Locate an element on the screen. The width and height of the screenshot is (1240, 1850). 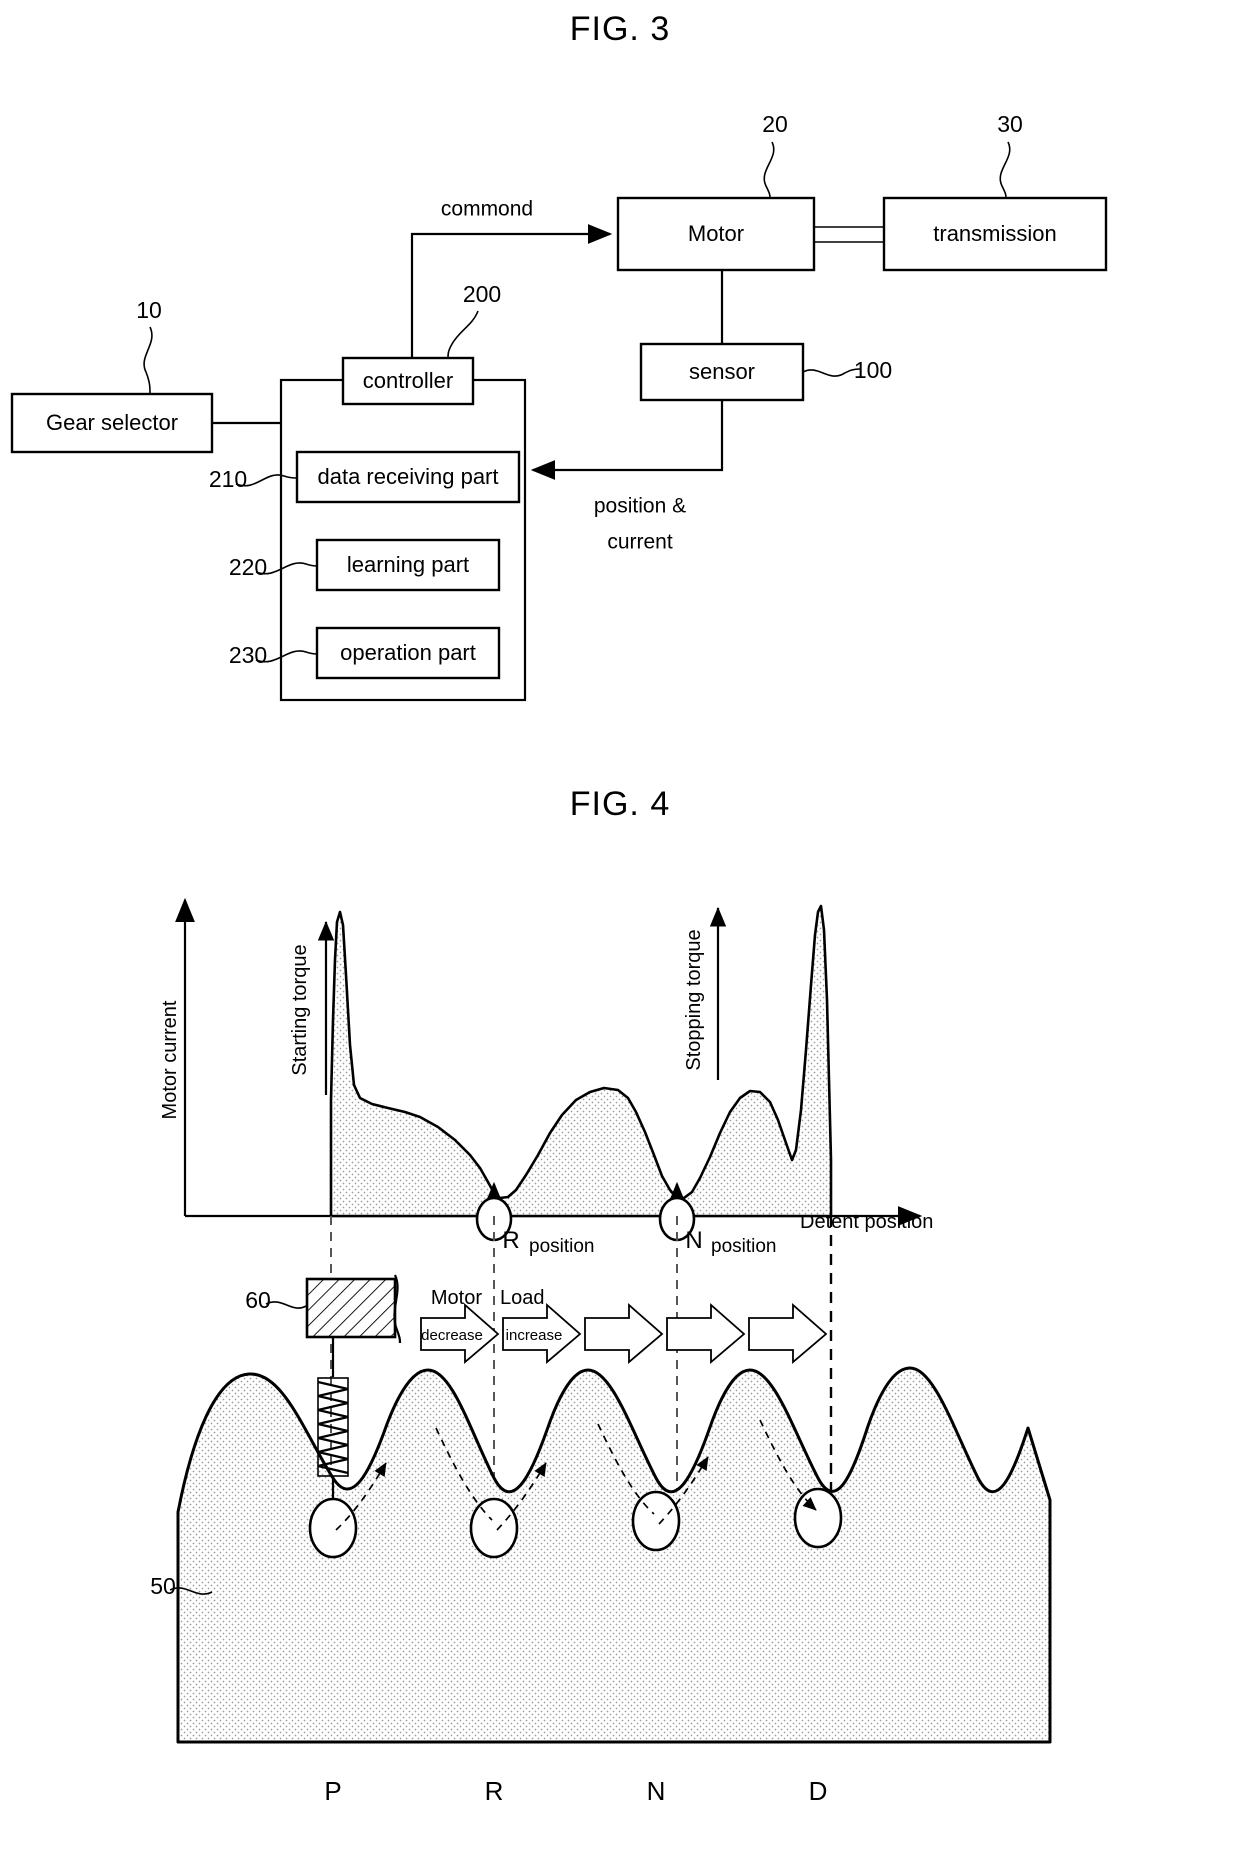
ref-numeral-220: 220 is located at coordinates (248, 567).